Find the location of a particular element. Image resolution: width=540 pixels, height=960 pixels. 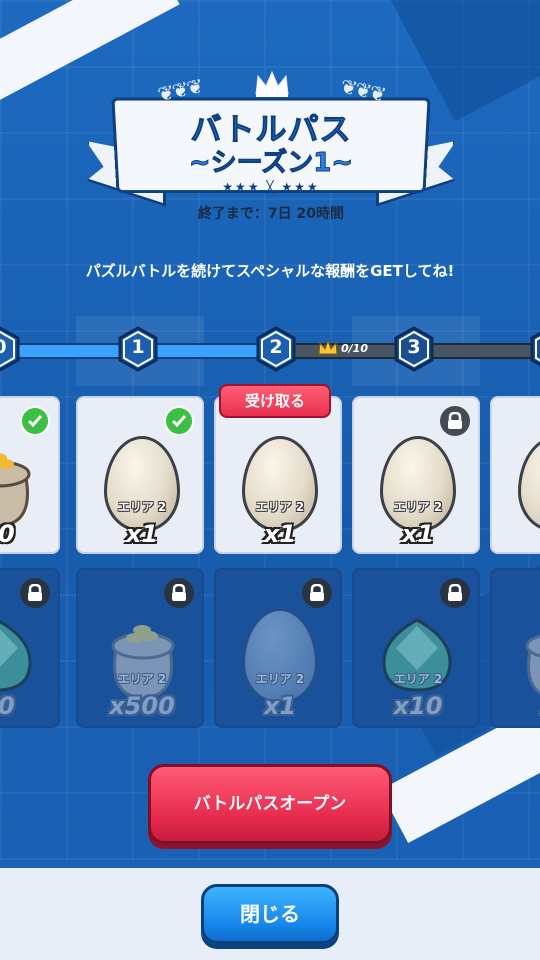

free-reward-card: 00 is located at coordinates (30, 475).